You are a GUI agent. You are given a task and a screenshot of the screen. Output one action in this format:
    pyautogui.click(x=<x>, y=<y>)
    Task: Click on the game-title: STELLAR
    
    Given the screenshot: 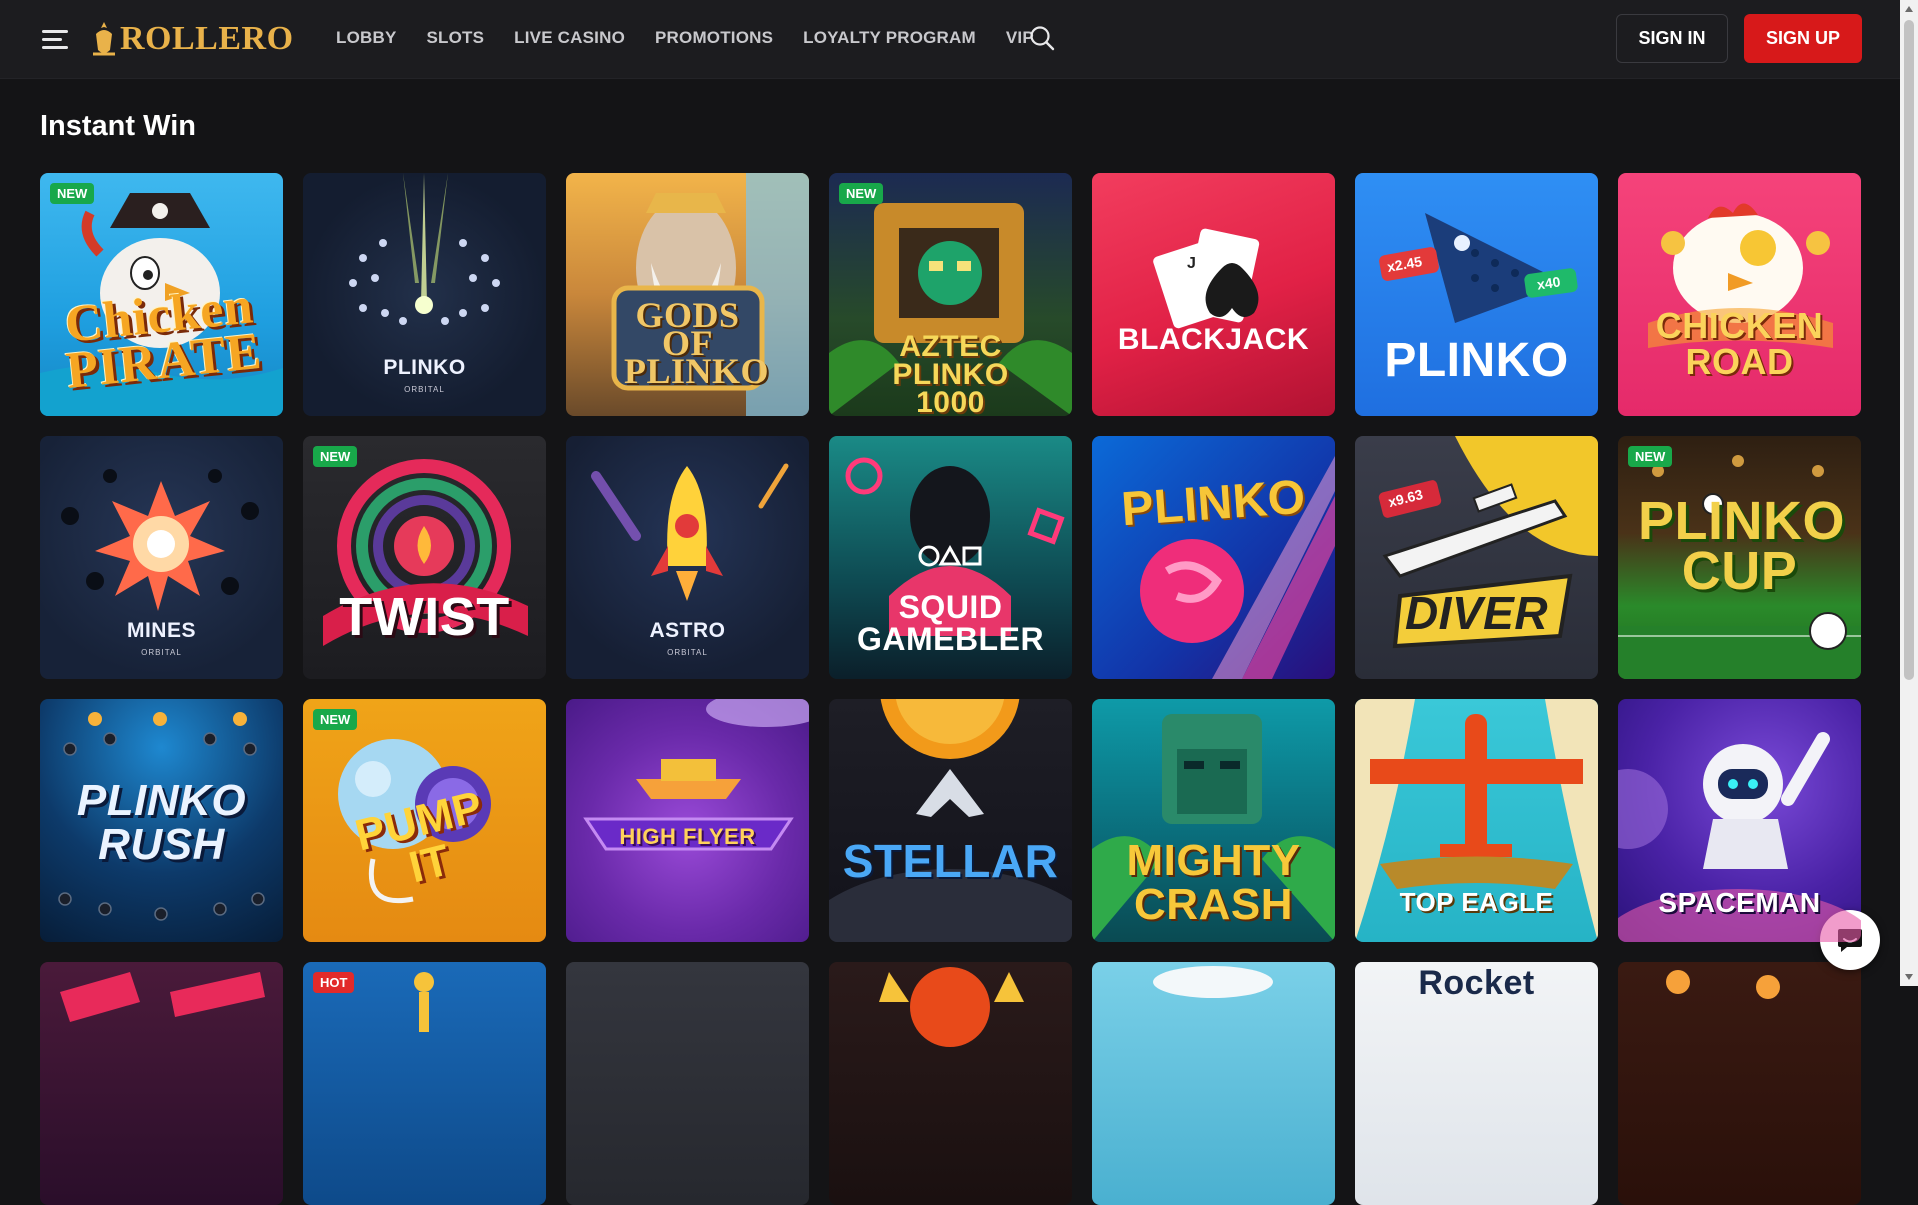 What is the action you would take?
    pyautogui.click(x=950, y=861)
    